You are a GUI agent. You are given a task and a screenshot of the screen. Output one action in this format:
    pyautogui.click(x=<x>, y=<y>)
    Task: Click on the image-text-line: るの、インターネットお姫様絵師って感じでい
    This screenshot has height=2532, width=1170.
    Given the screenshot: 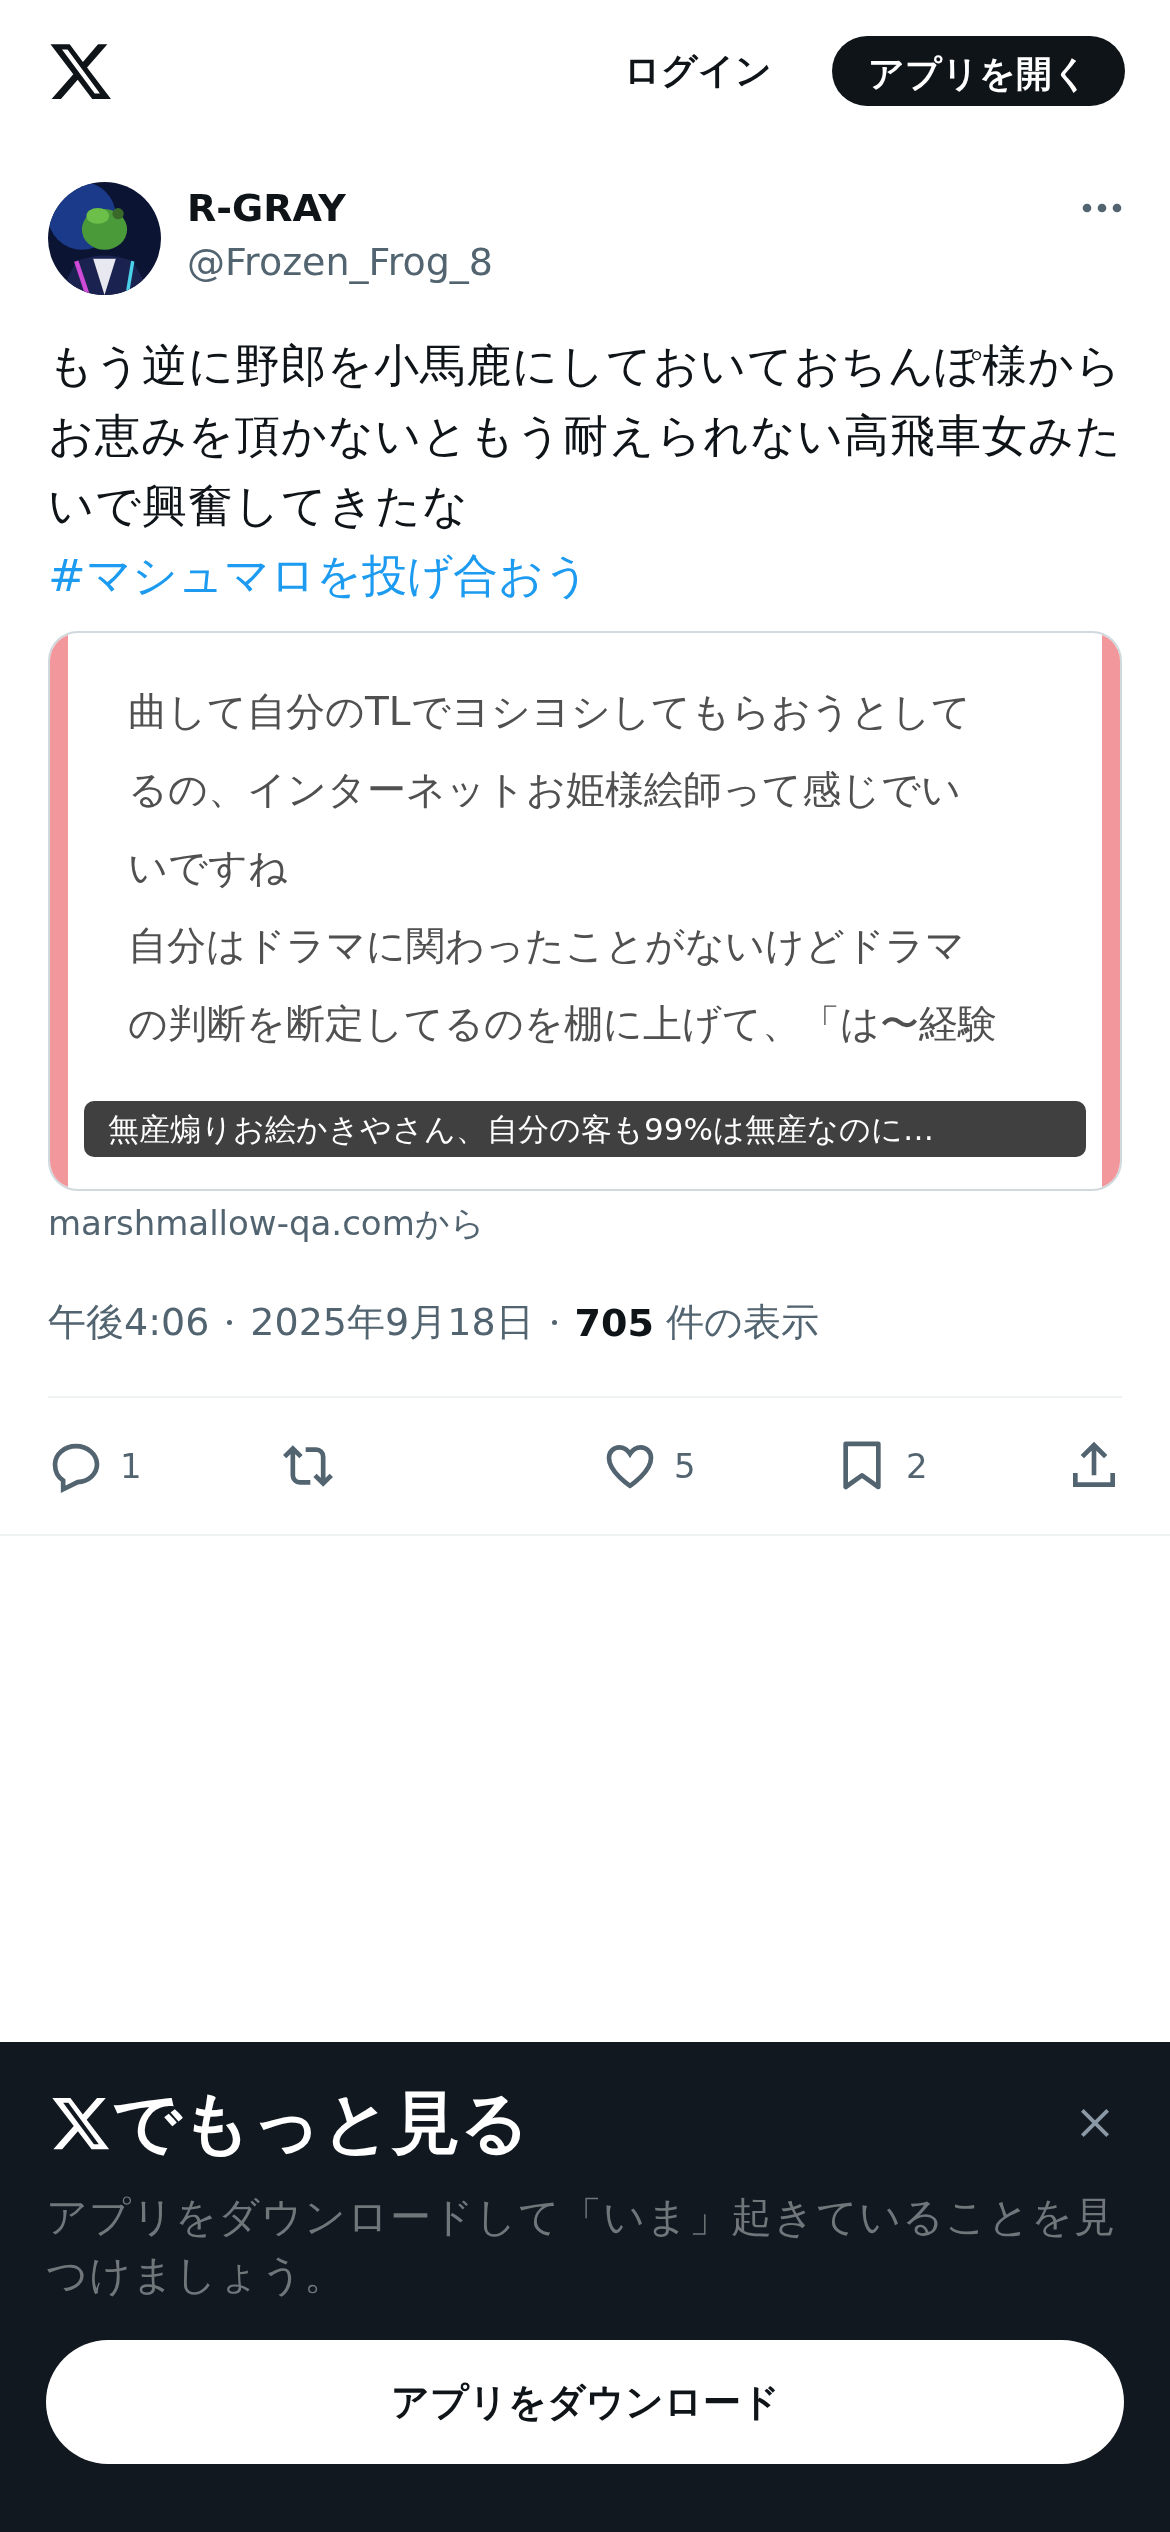 What is the action you would take?
    pyautogui.click(x=545, y=790)
    